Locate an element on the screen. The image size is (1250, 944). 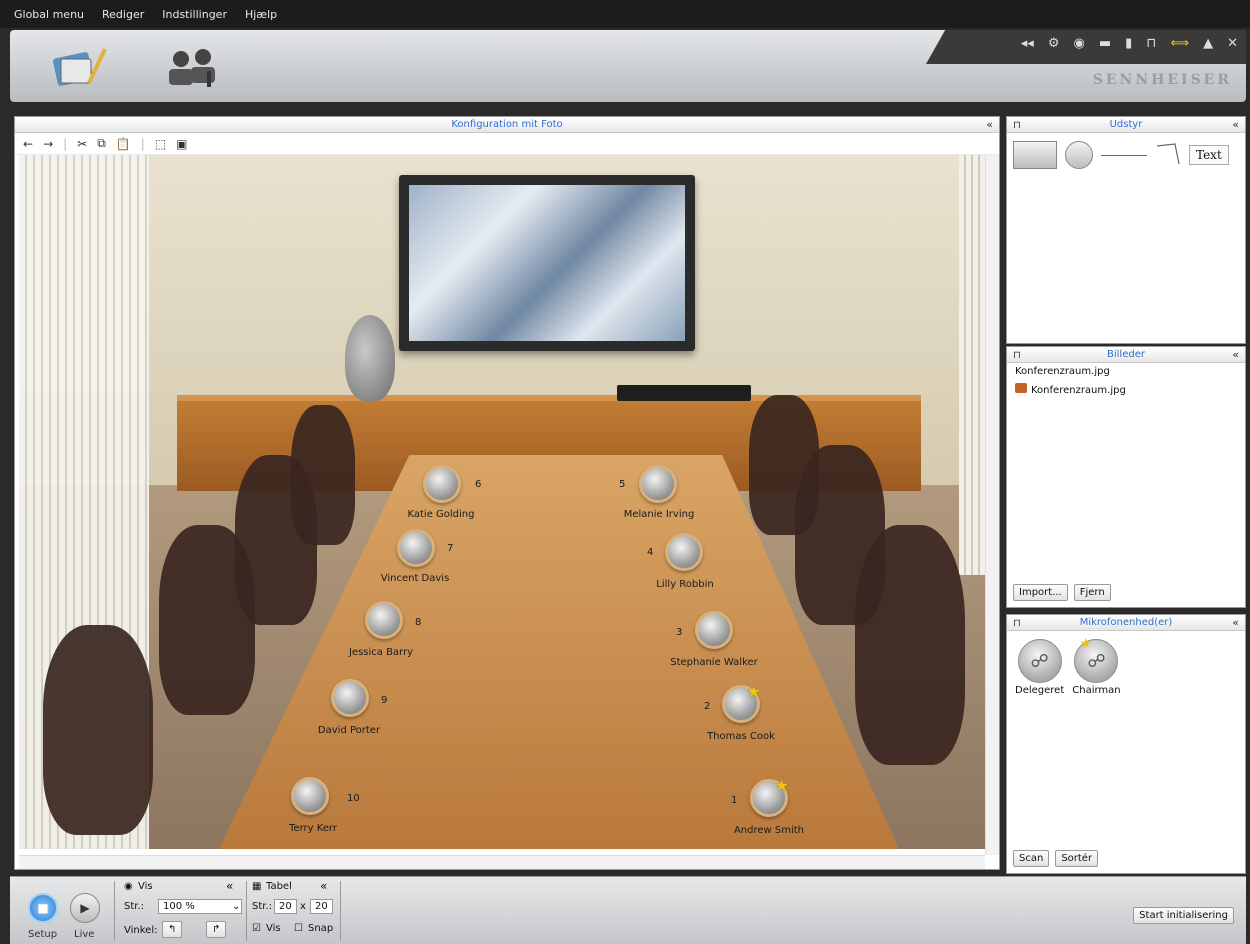
billeder-title-text: Billeder is located at coordinates (1126, 354).